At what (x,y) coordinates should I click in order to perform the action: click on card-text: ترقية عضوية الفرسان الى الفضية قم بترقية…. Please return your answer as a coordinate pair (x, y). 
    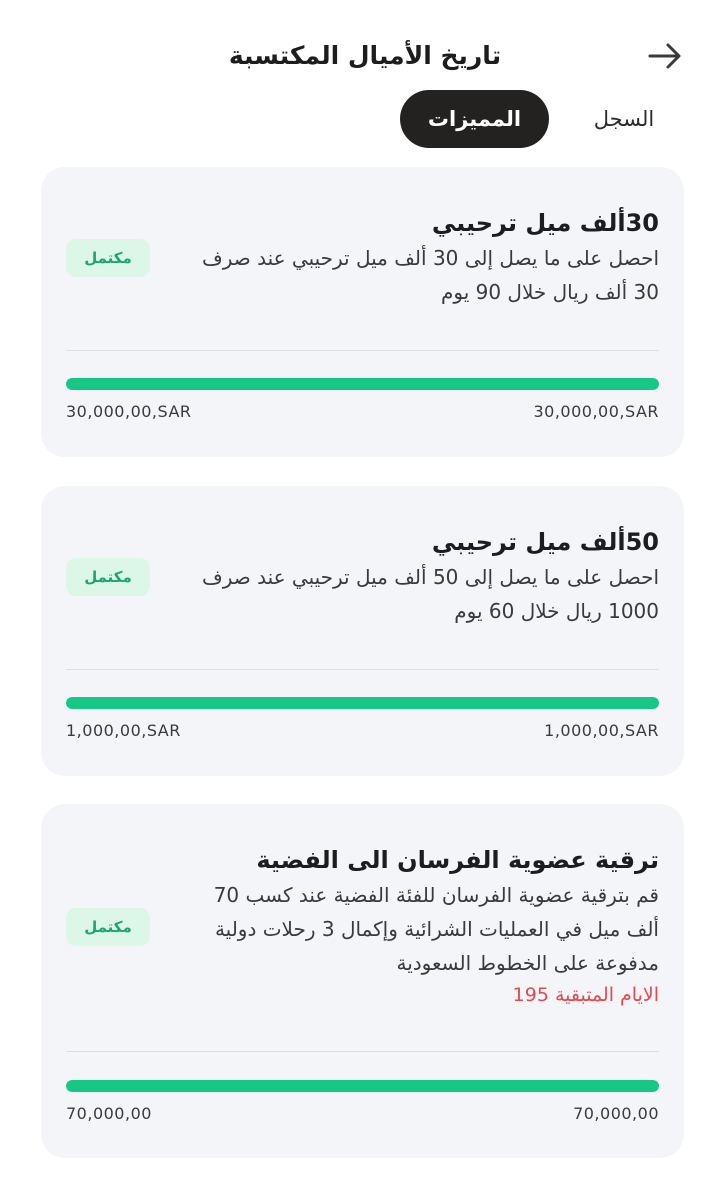
    Looking at the image, I should click on (424, 926).